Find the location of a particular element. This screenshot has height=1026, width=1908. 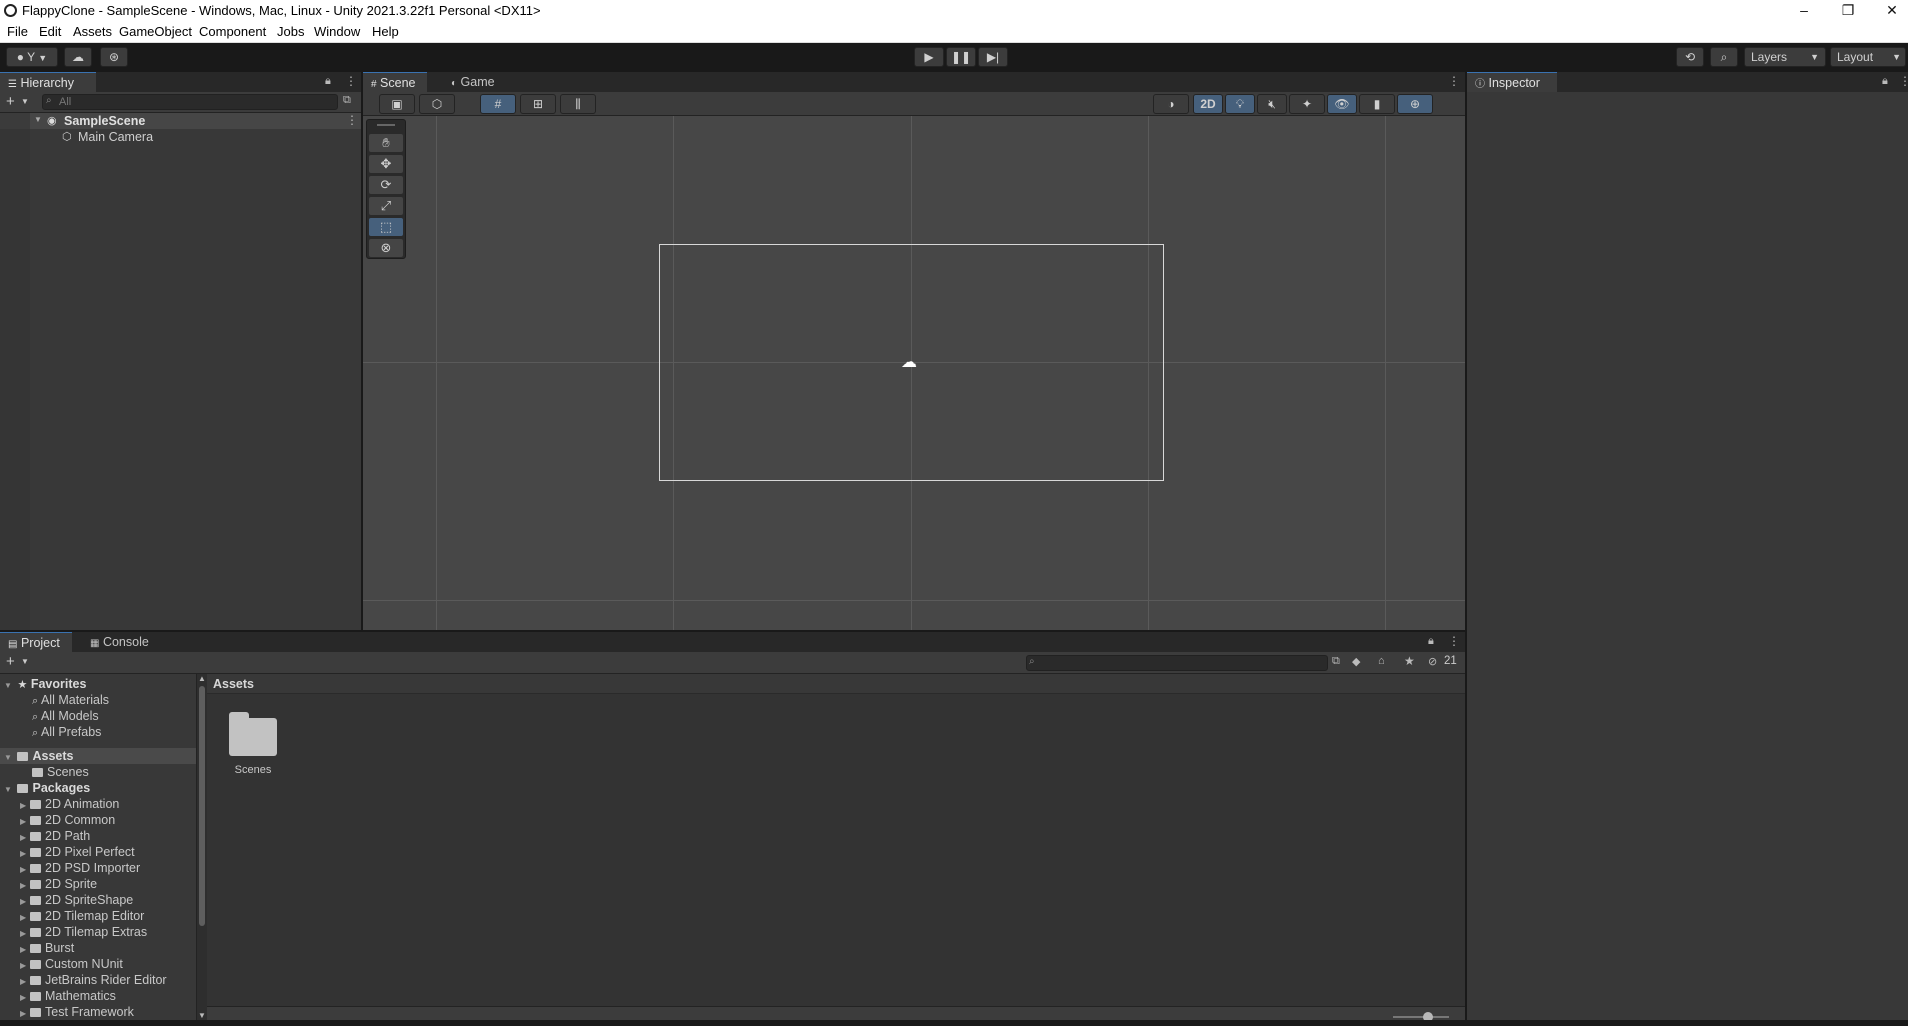

tree-scrollbar-track: ▲ ▼ is located at coordinates (202, 847).